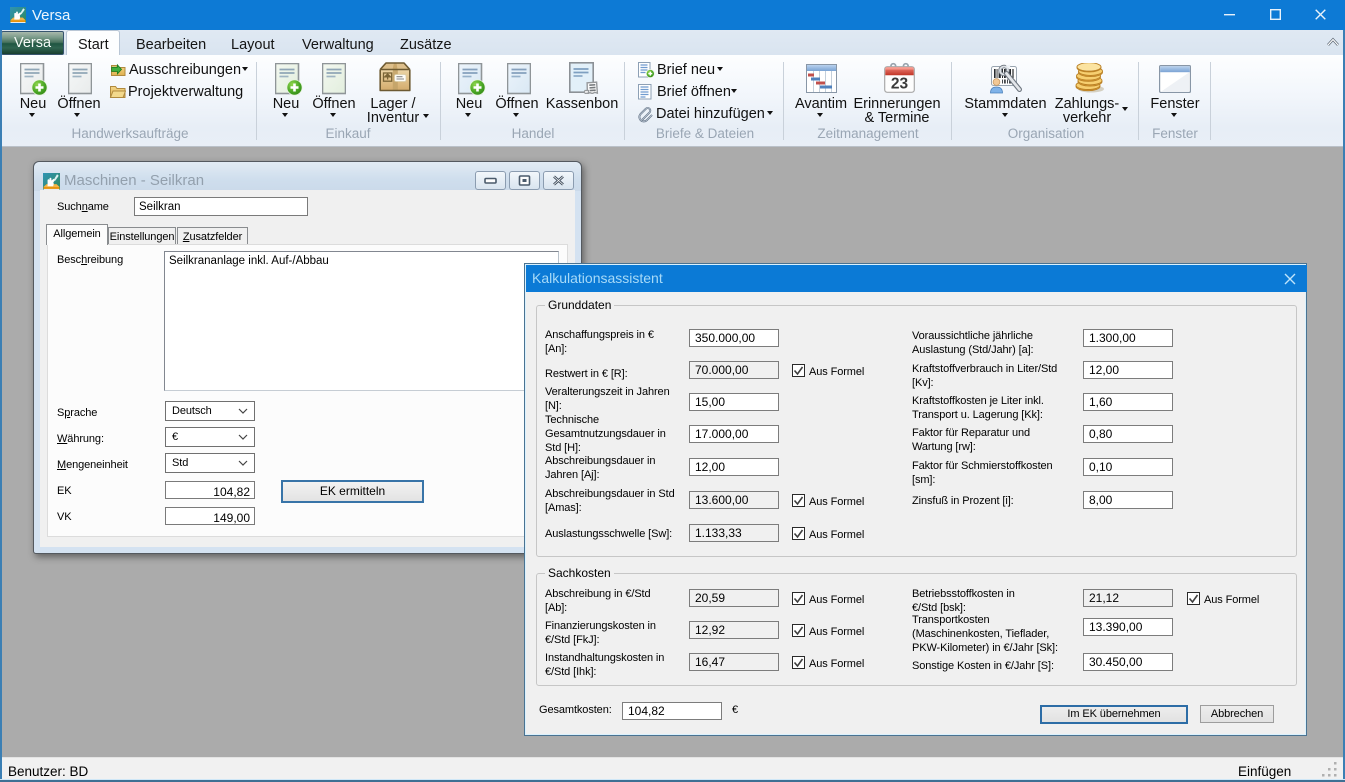  Describe the element at coordinates (900, 84) in the screenshot. I see `svg-text: 23` at that location.